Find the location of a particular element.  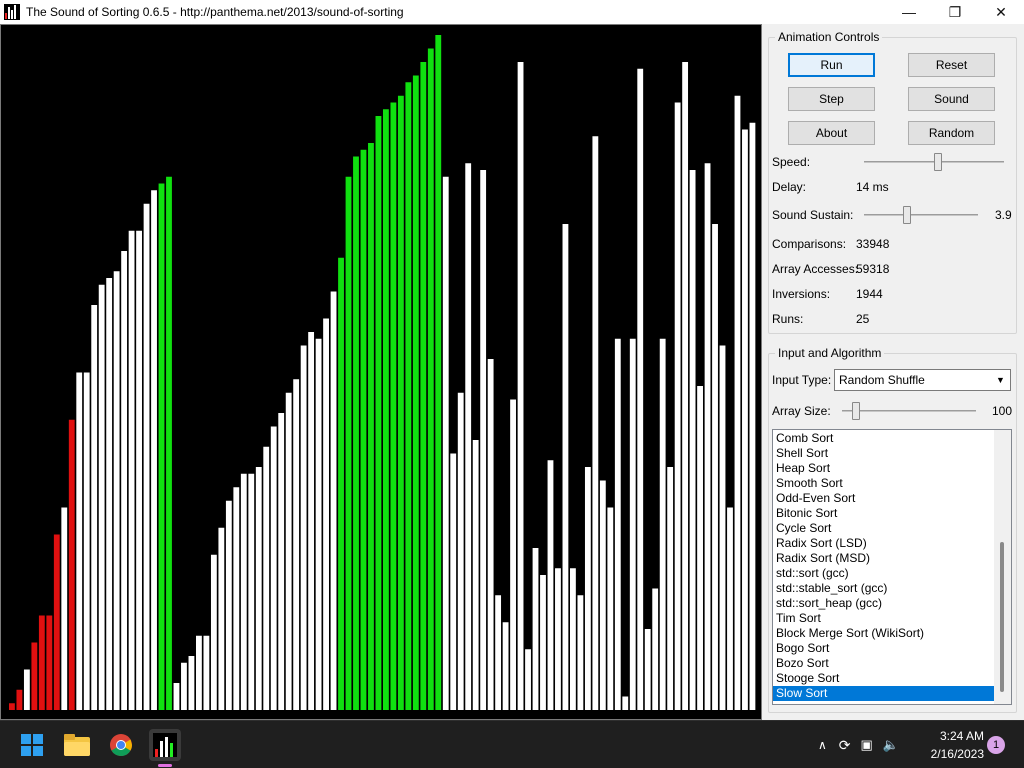

windows-start-icon is located at coordinates (32, 745).